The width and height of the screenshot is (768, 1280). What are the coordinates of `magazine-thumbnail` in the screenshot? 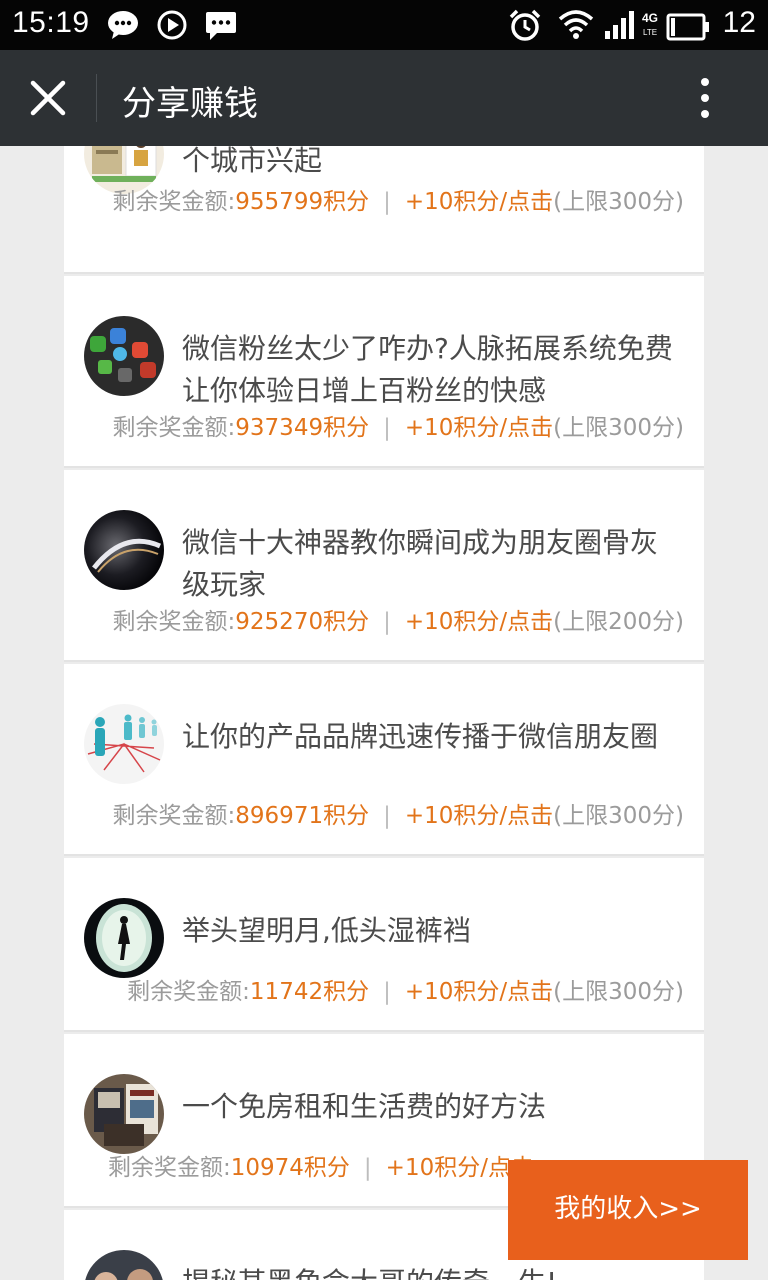 It's located at (124, 1114).